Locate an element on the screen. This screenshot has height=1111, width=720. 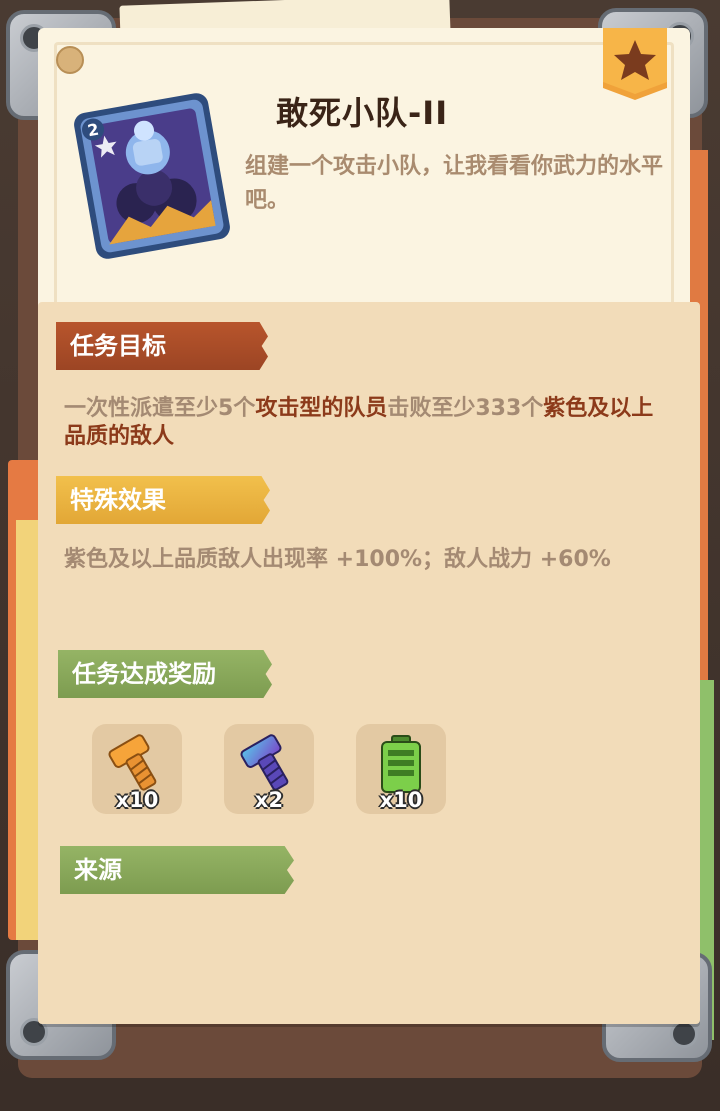
green-battery-icon is located at coordinates (401, 764).